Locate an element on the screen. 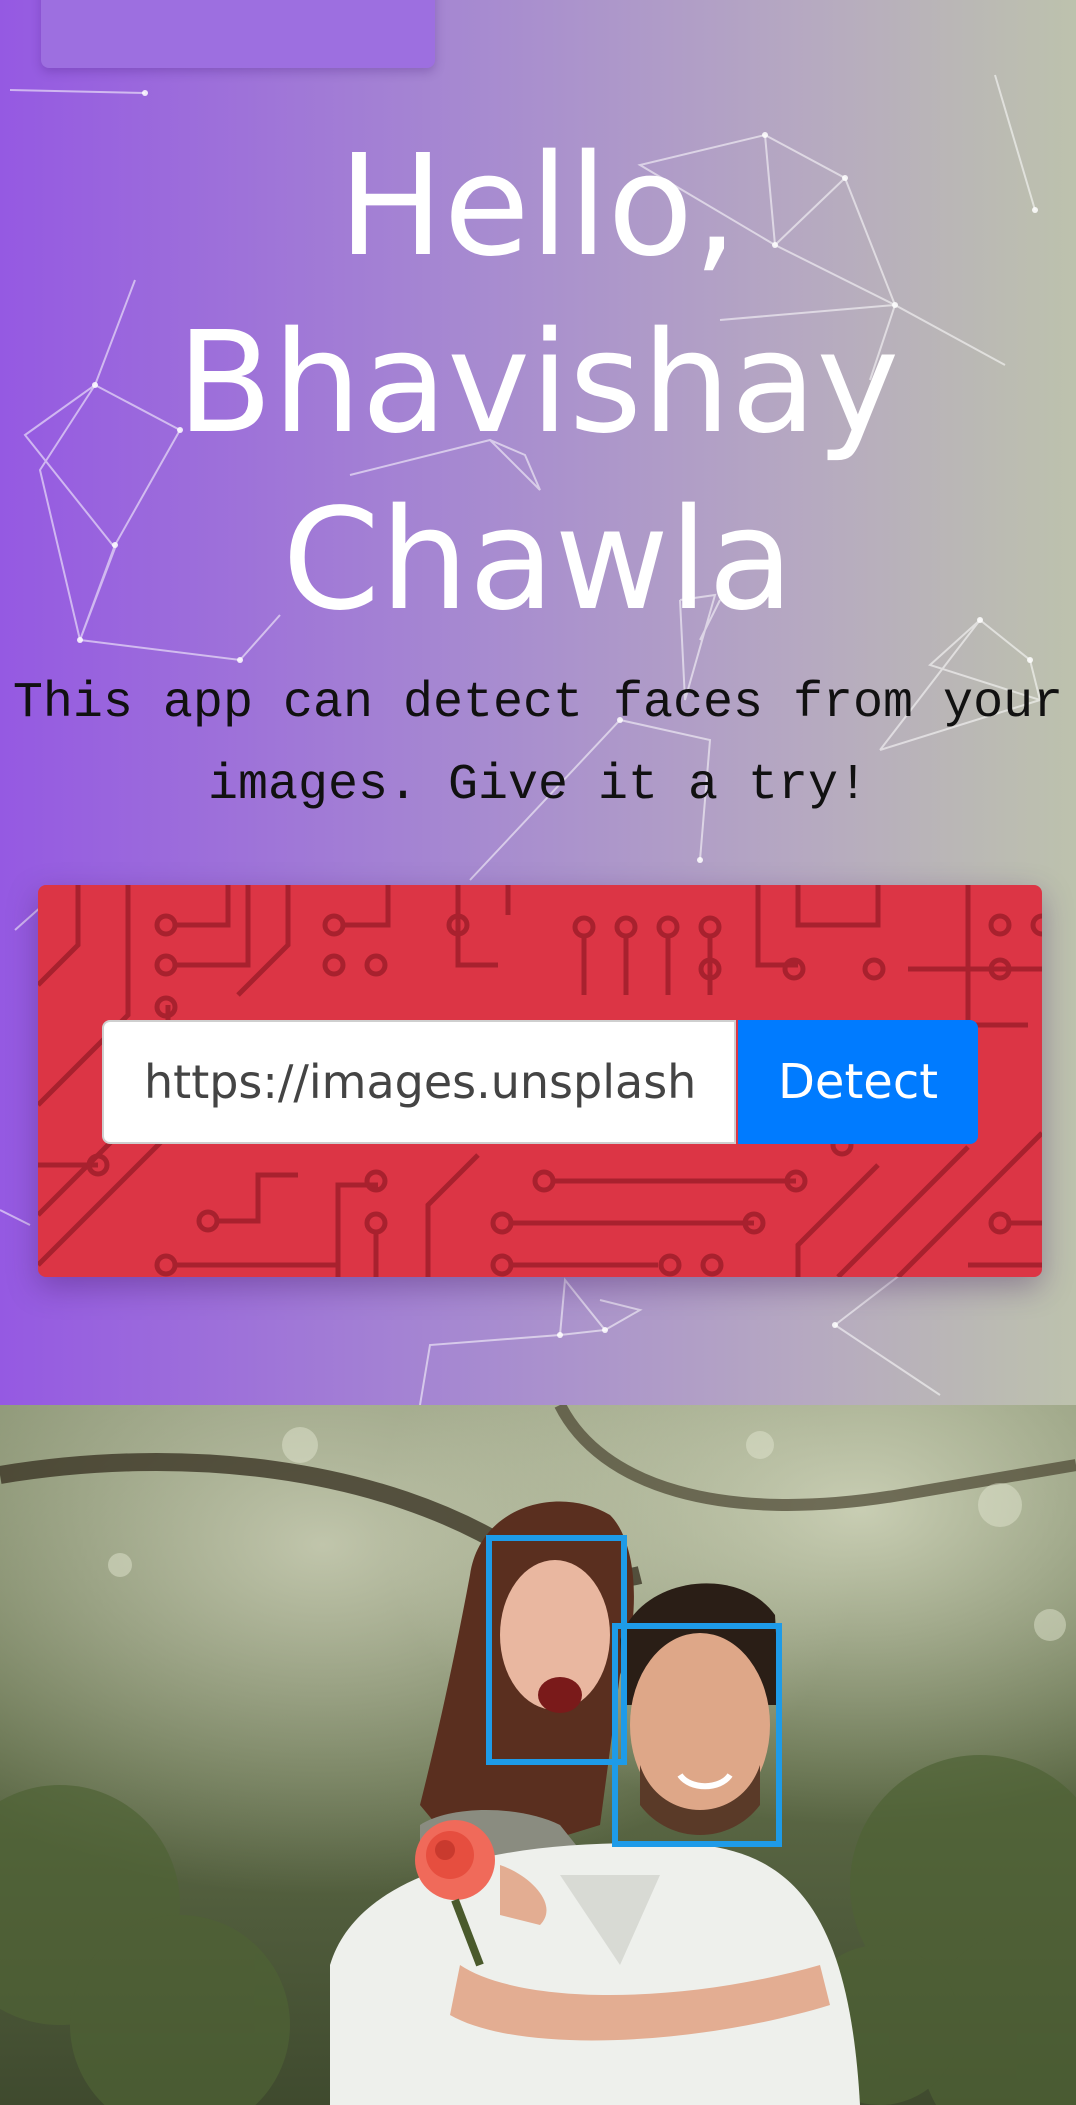 This screenshot has height=2105, width=1076. logo-card is located at coordinates (238, 34).